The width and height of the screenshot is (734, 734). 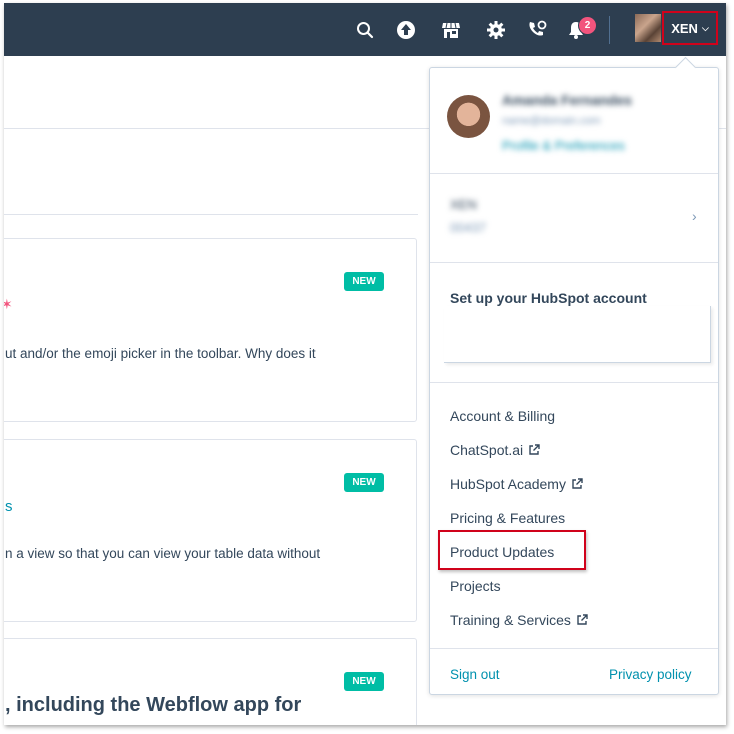 I want to click on menu-item-pricing-features: Pricing & Features, so click(x=507, y=518).